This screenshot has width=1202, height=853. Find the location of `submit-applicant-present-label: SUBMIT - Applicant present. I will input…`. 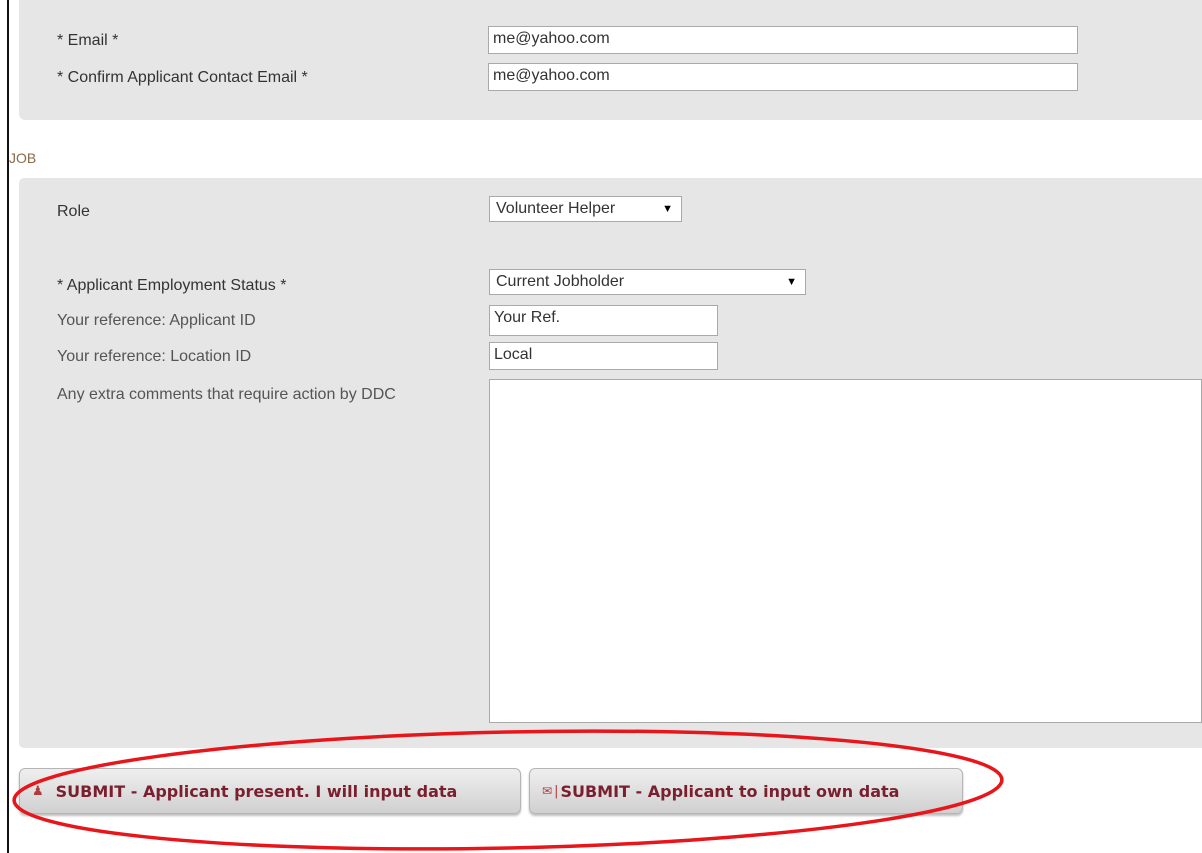

submit-applicant-present-label: SUBMIT - Applicant present. I will input… is located at coordinates (256, 791).